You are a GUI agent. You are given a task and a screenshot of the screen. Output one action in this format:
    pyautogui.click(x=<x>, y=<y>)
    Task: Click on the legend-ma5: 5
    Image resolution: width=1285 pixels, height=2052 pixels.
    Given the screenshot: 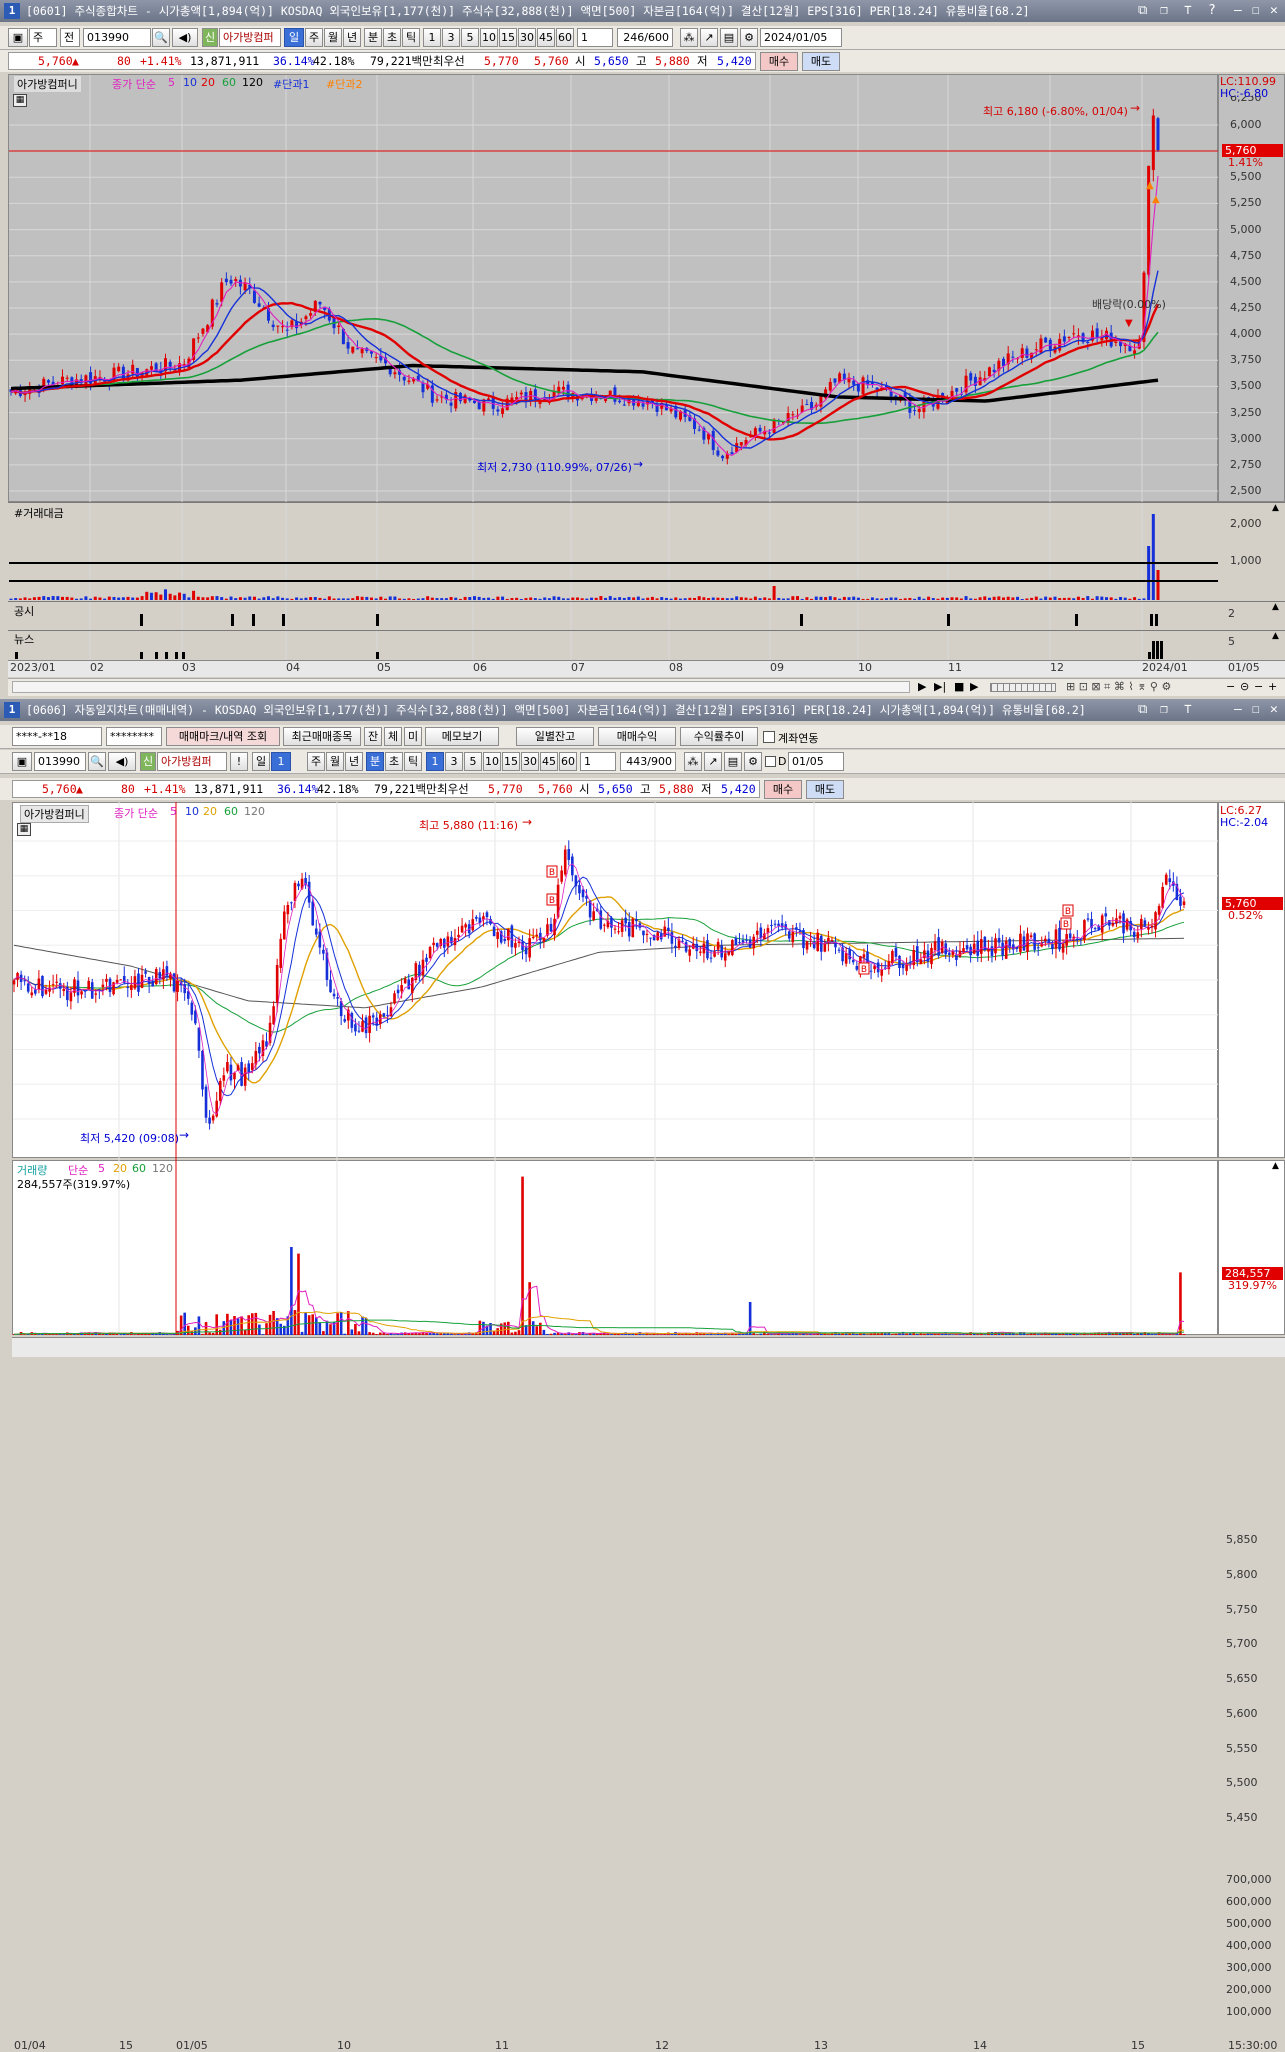 What is the action you would take?
    pyautogui.click(x=171, y=82)
    